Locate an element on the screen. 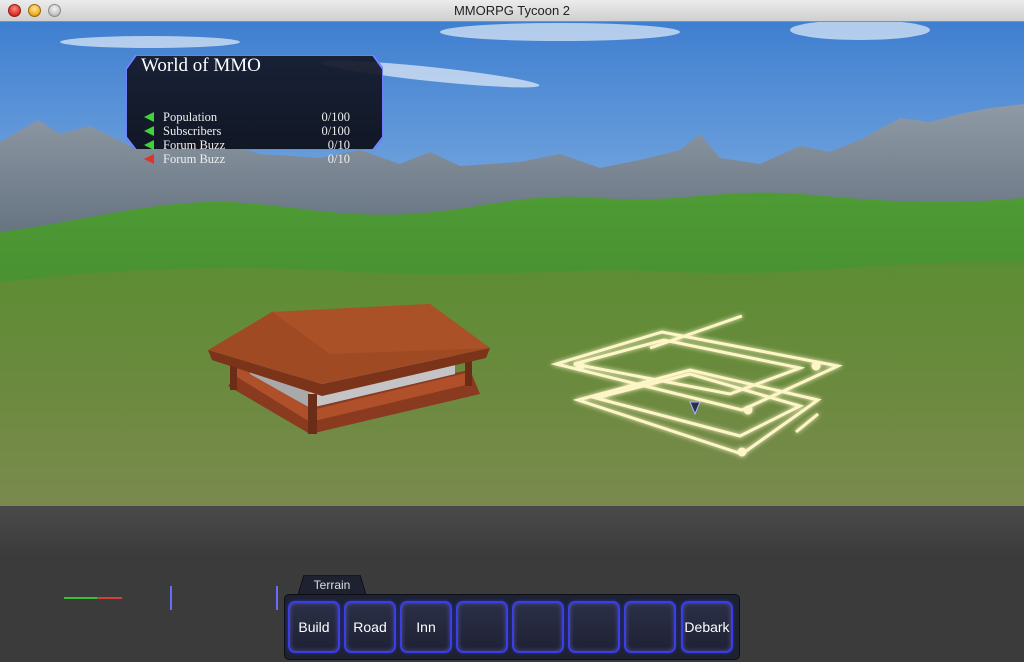  build-toolbar: Build Road Inn Debark is located at coordinates (512, 627).